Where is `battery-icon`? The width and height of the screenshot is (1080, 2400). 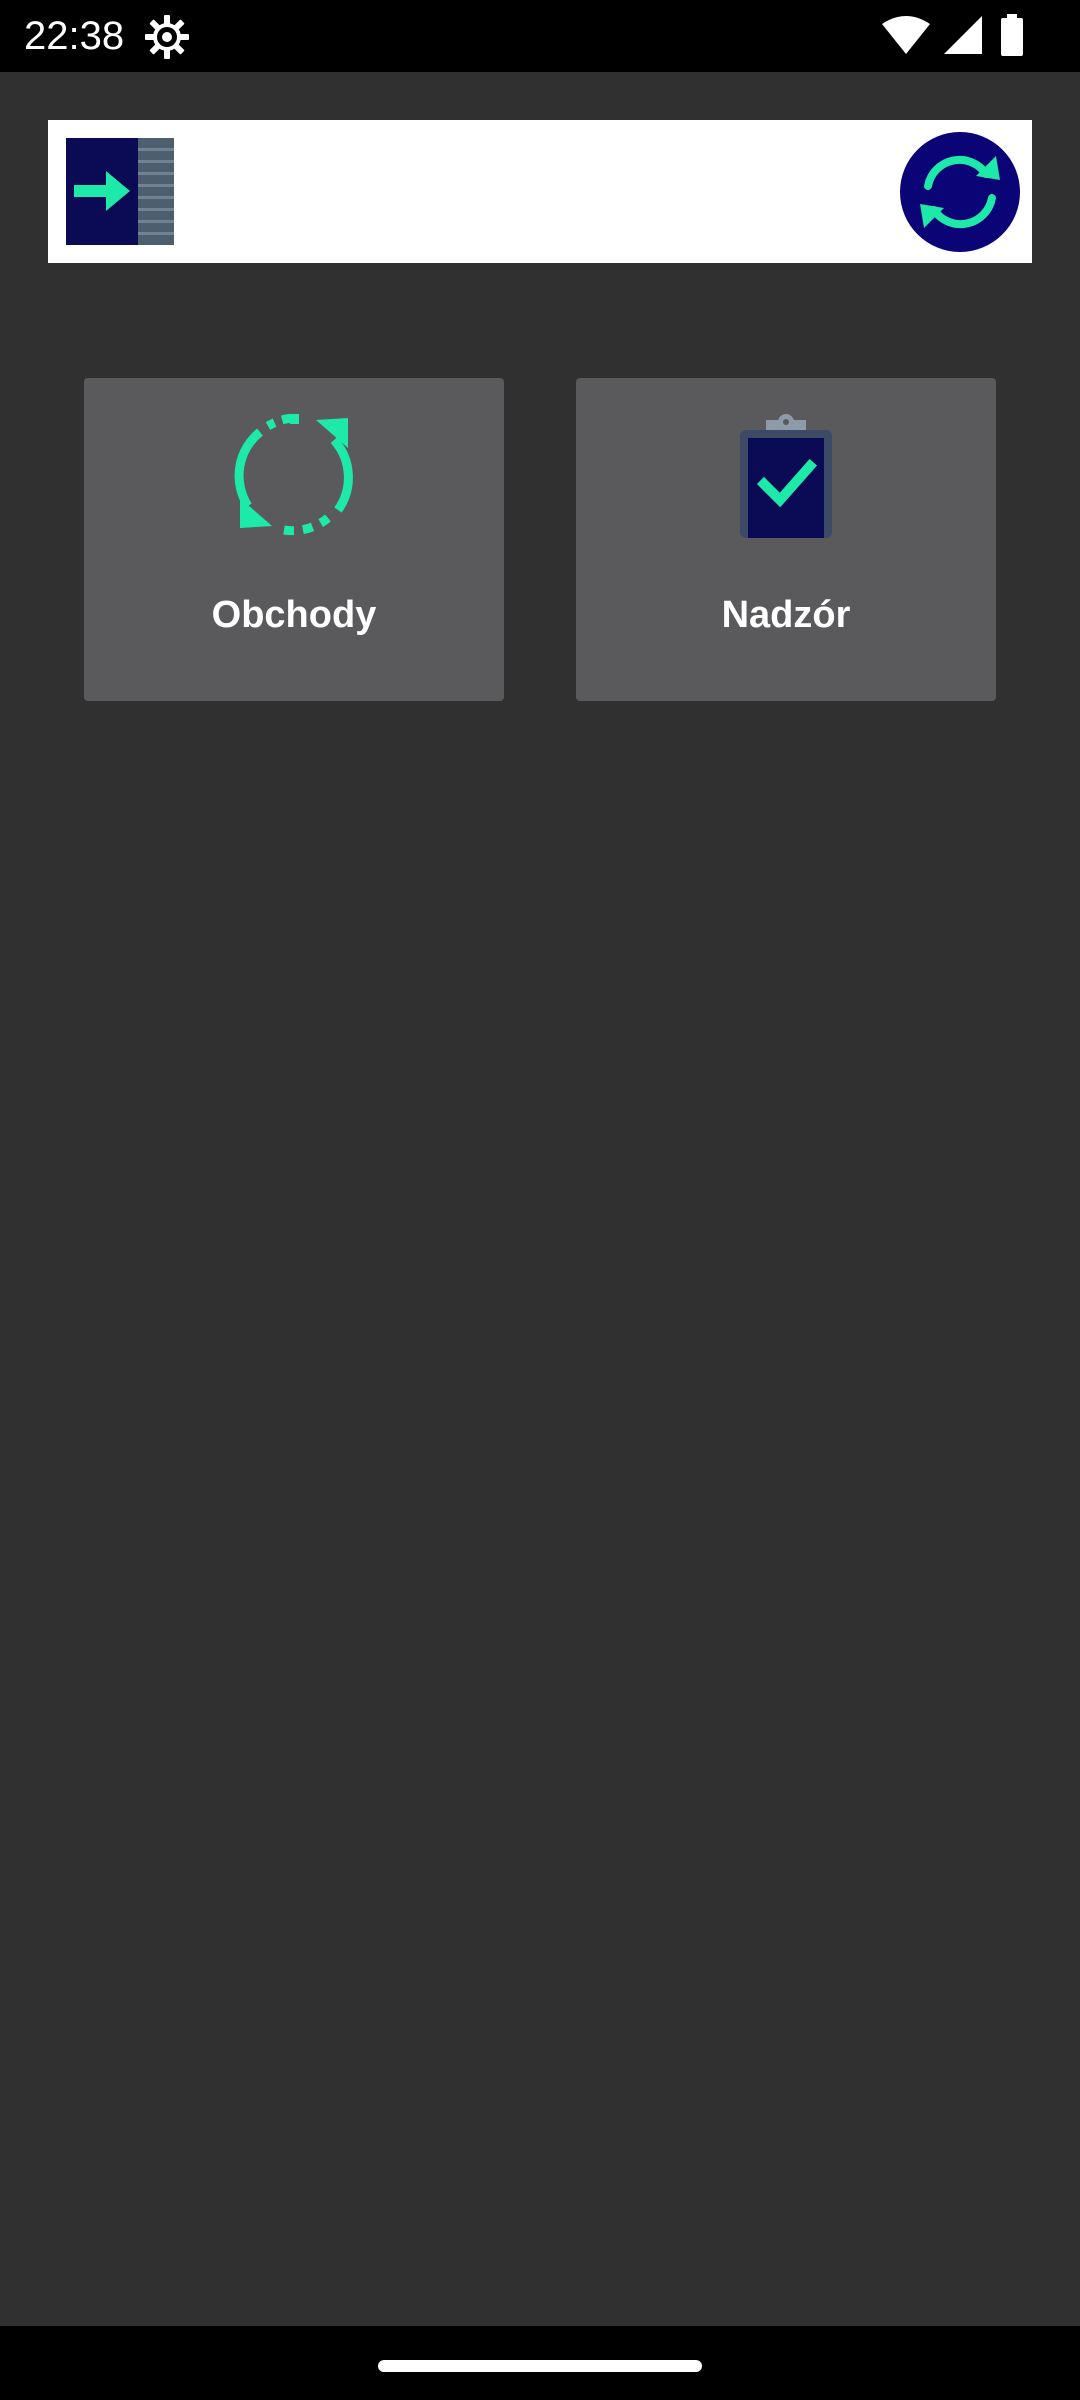 battery-icon is located at coordinates (1012, 35).